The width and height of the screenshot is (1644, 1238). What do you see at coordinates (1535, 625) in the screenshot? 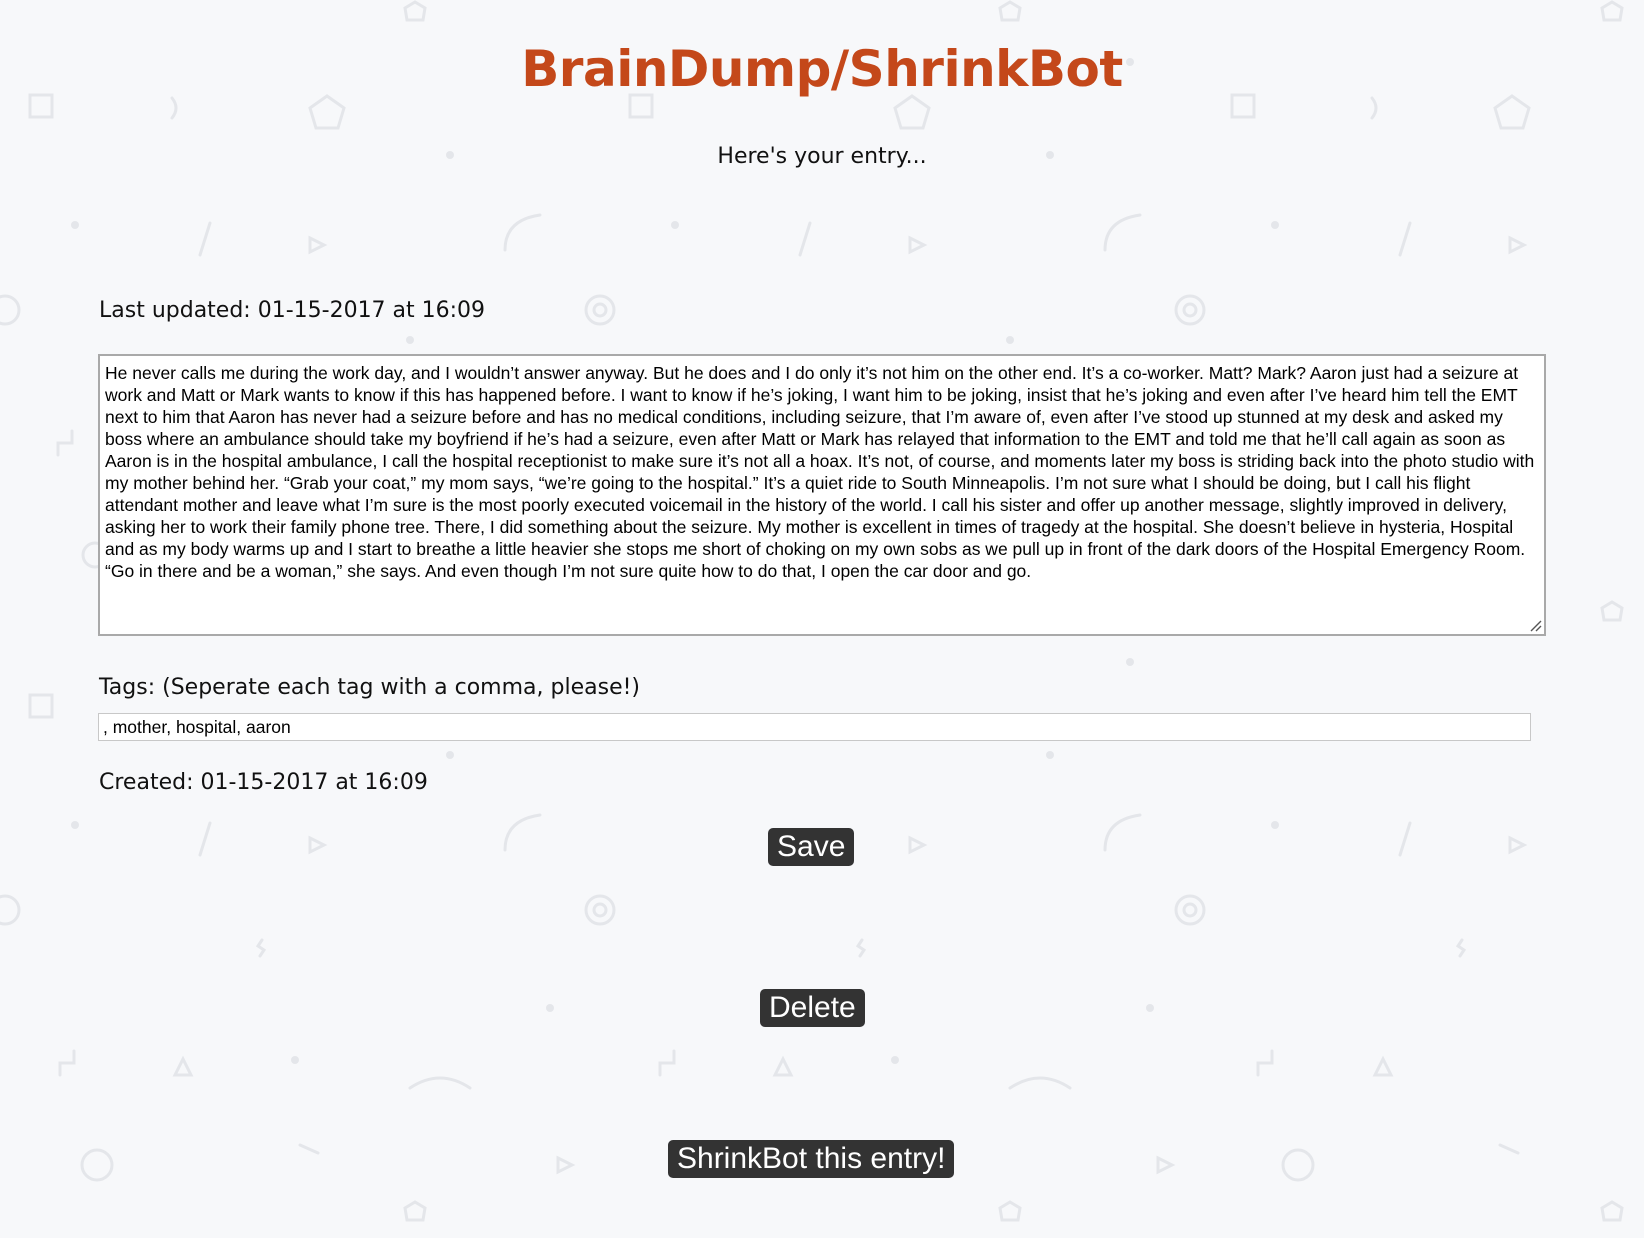
I see `resize-handle-icon` at bounding box center [1535, 625].